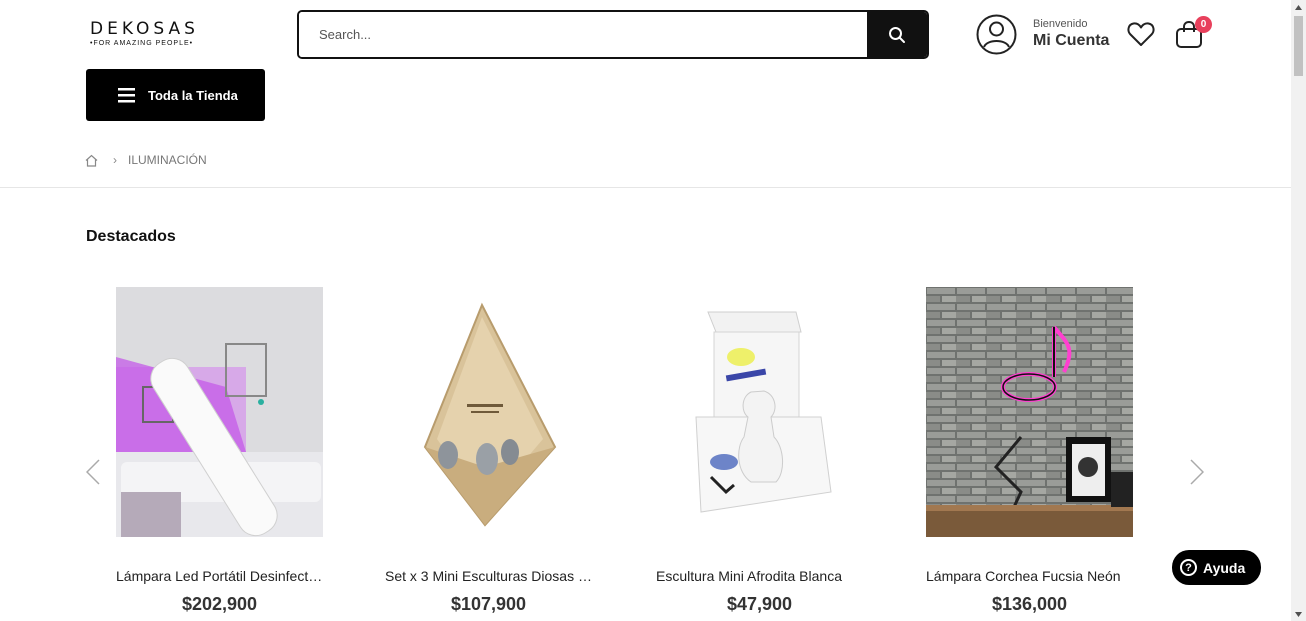 The height and width of the screenshot is (621, 1306). I want to click on page-scrollbar, so click(1298, 310).